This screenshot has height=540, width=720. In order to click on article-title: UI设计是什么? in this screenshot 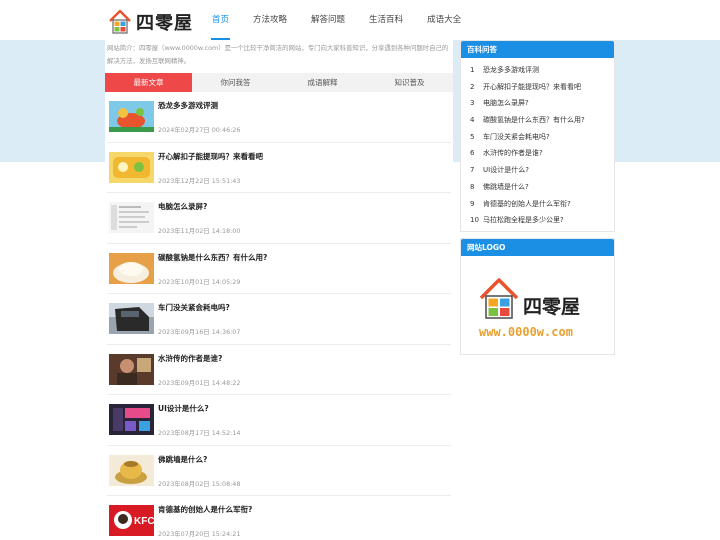, I will do `click(183, 408)`.